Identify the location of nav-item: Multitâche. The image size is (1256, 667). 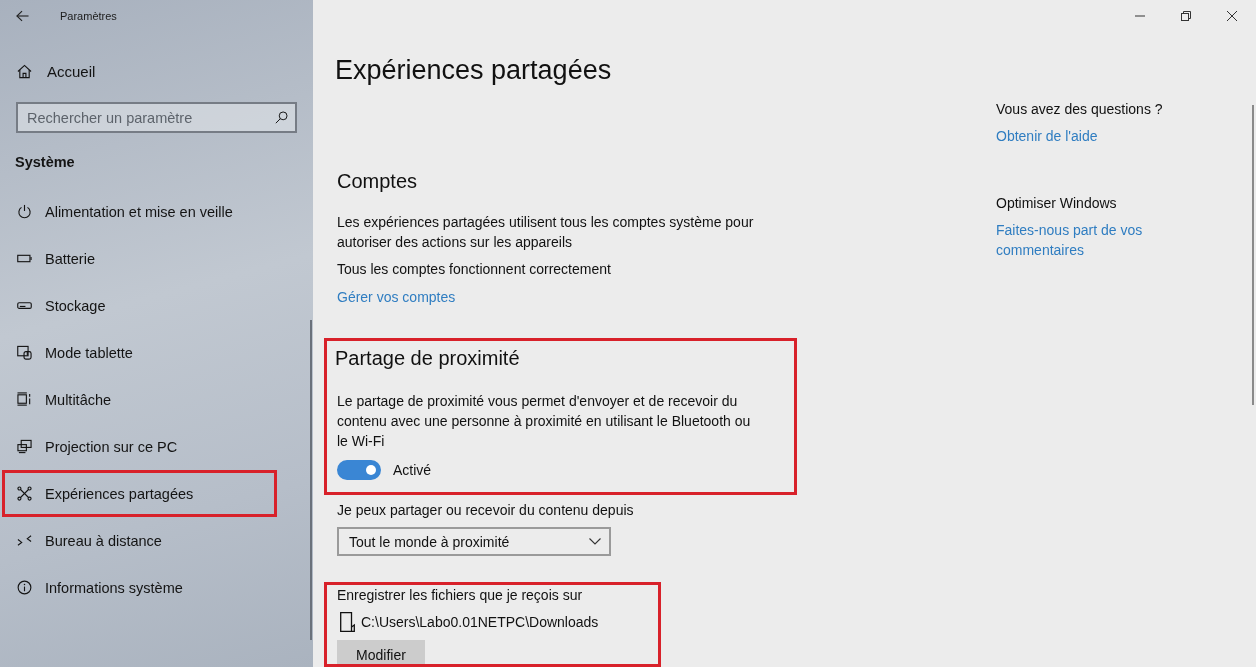
(139, 399).